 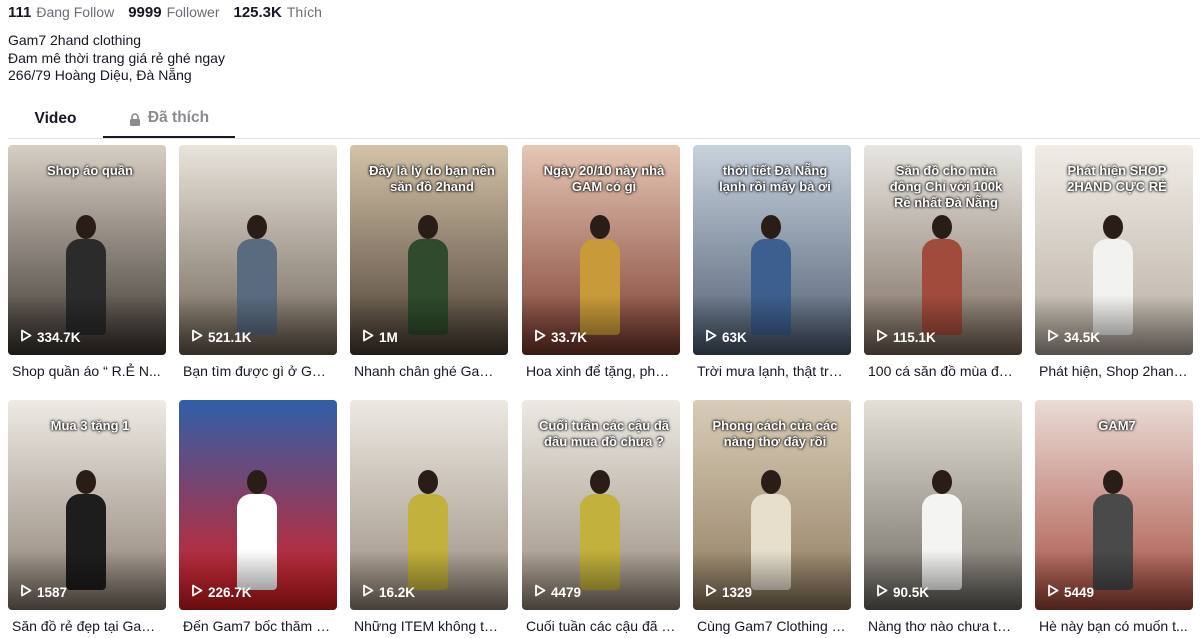 What do you see at coordinates (87, 505) in the screenshot?
I see `video-thumbnail: Mua 3 tặng 1 1587` at bounding box center [87, 505].